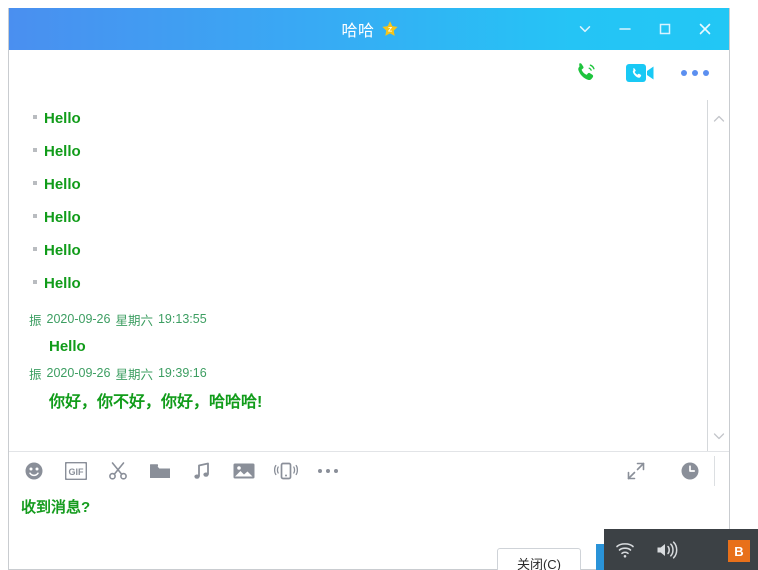  Describe the element at coordinates (359, 400) in the screenshot. I see `list-item: 你好，你不好，你好，哈哈哈!` at that location.